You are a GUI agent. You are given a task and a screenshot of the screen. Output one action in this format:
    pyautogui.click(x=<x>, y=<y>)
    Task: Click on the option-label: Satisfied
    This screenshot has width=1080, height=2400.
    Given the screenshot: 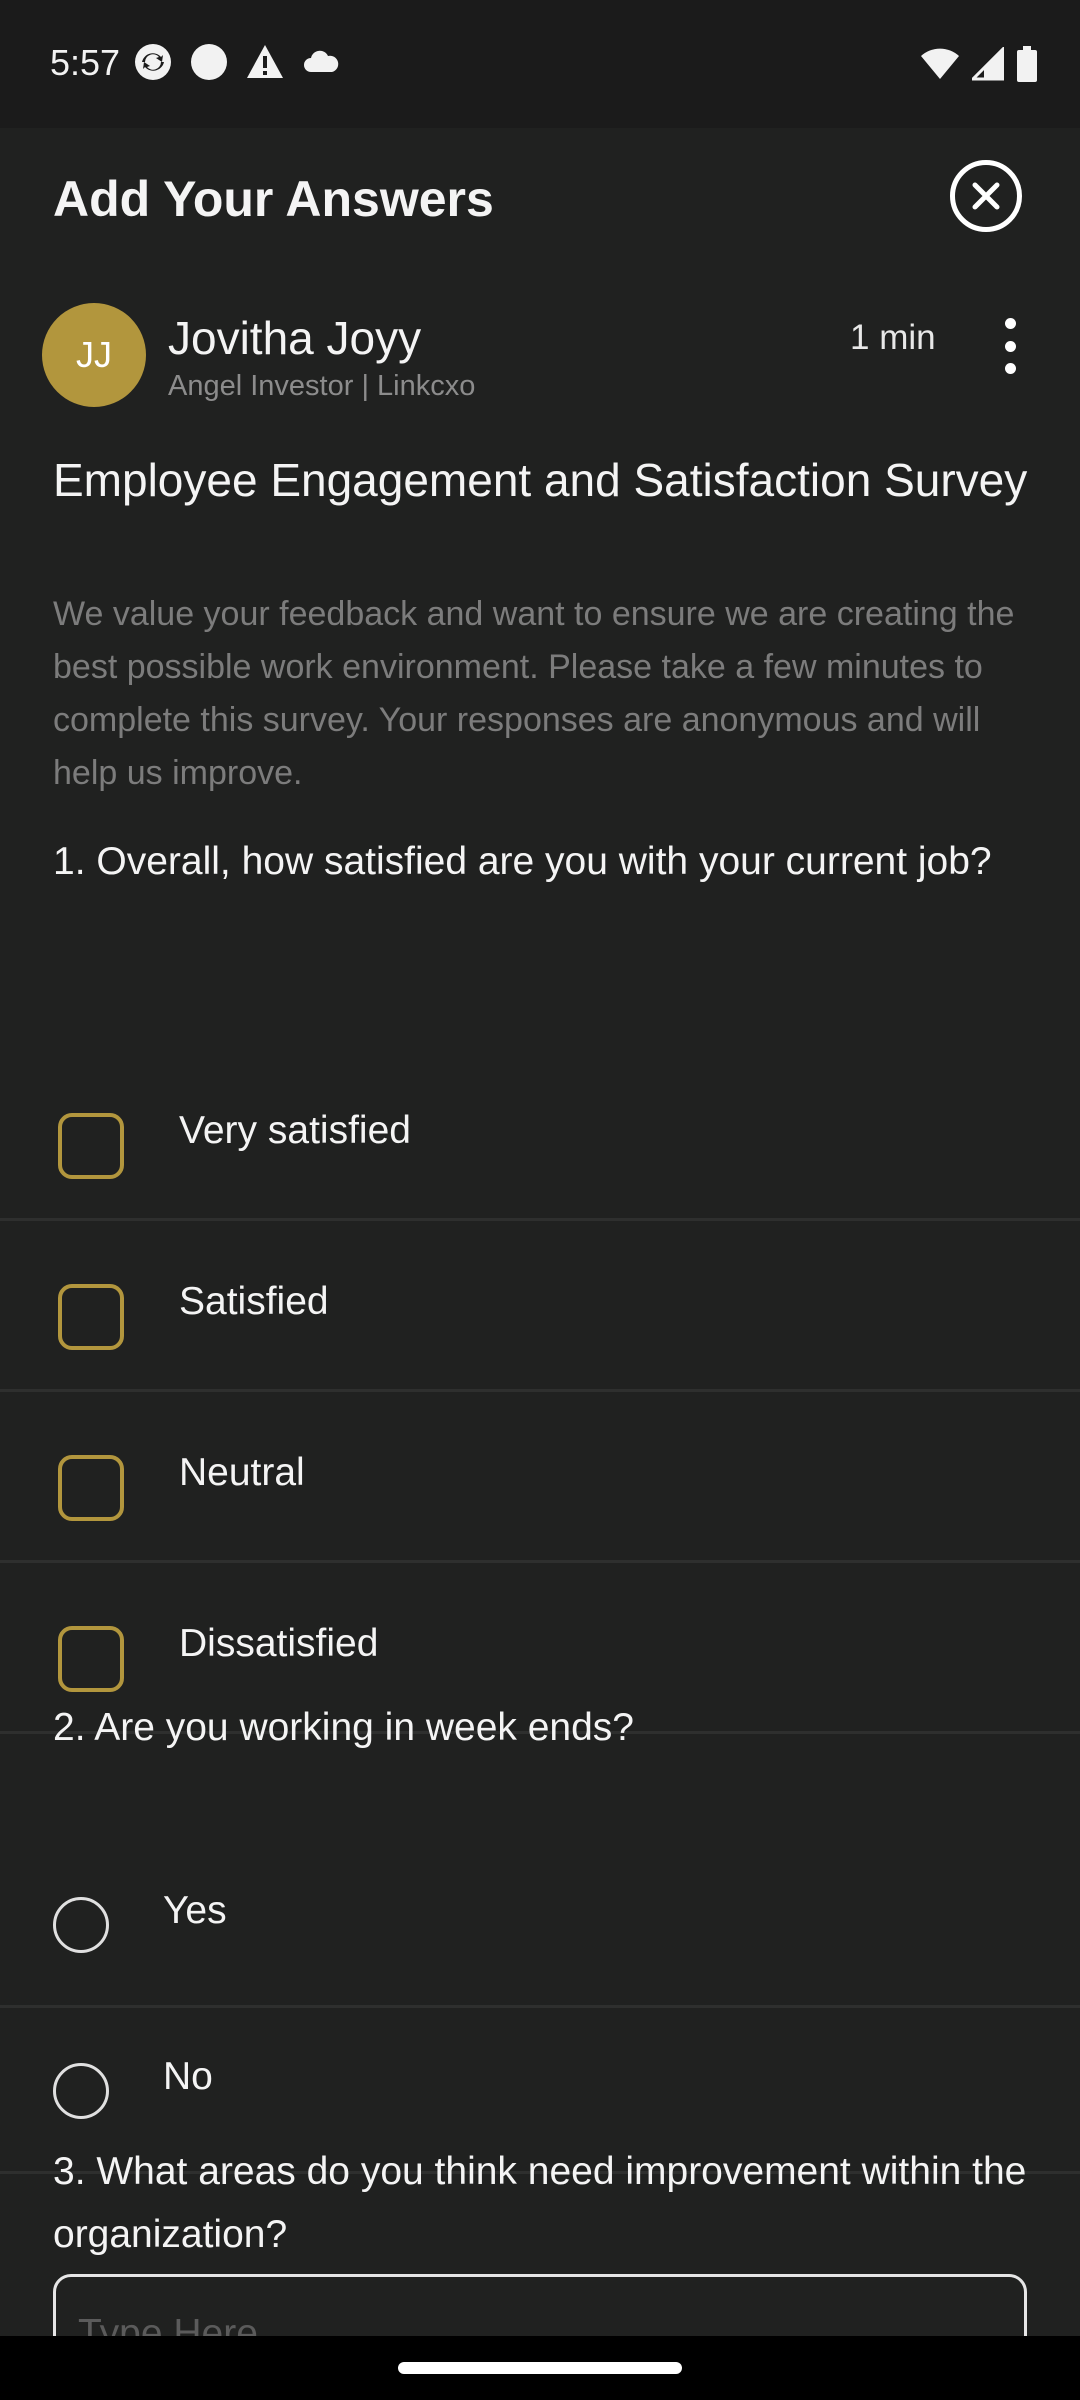 What is the action you would take?
    pyautogui.click(x=254, y=1301)
    